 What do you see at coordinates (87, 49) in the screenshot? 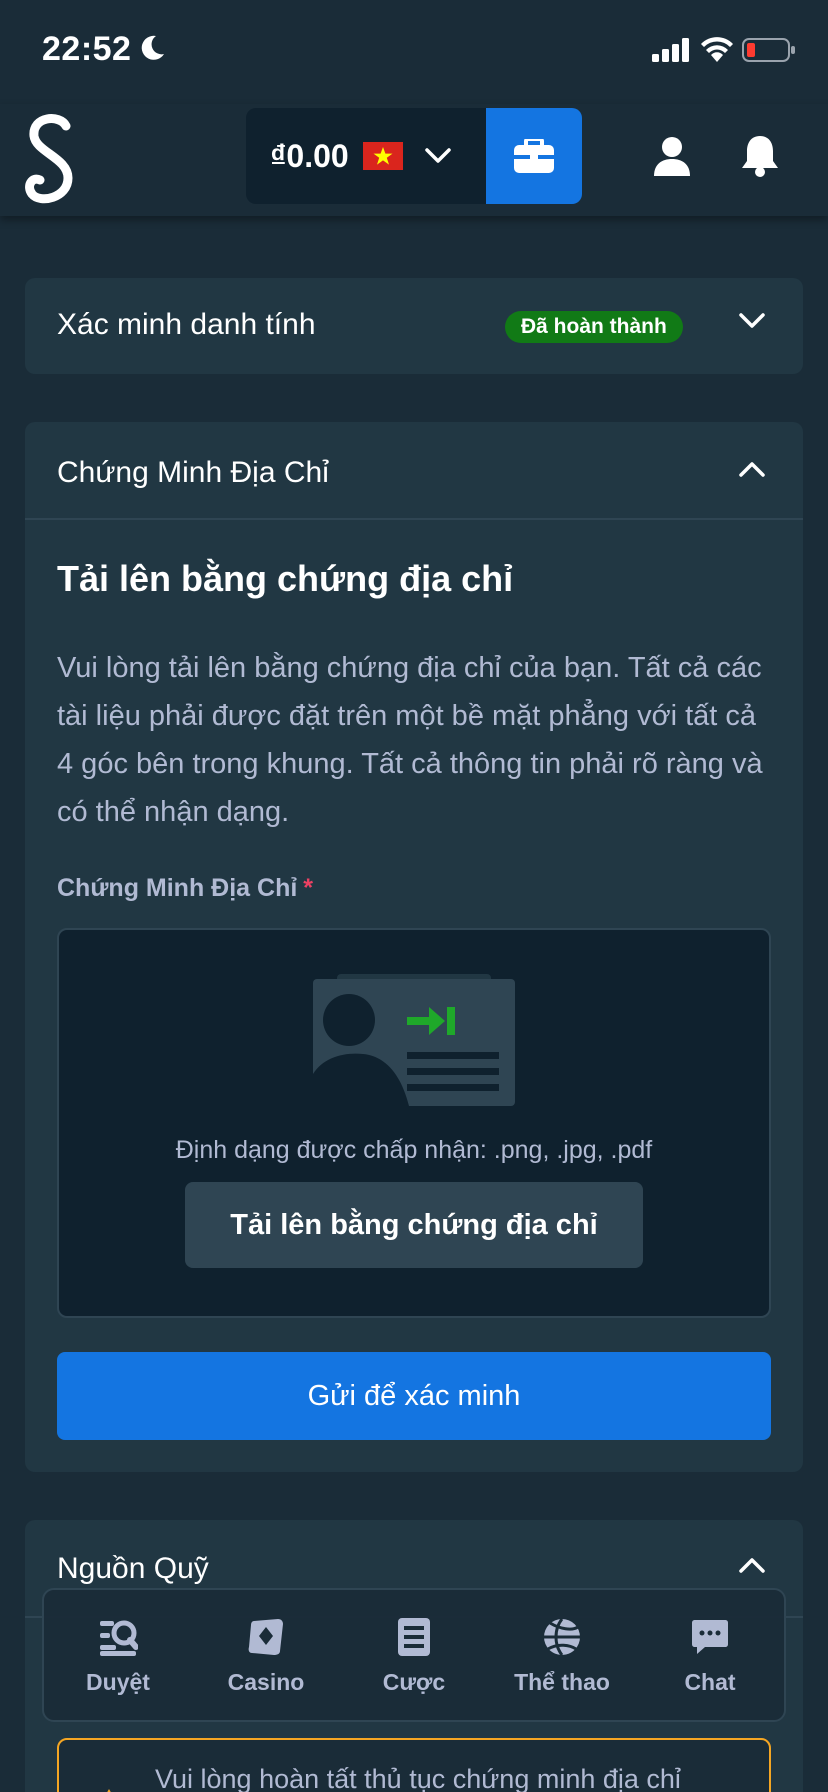
I see `status-time: 22:52` at bounding box center [87, 49].